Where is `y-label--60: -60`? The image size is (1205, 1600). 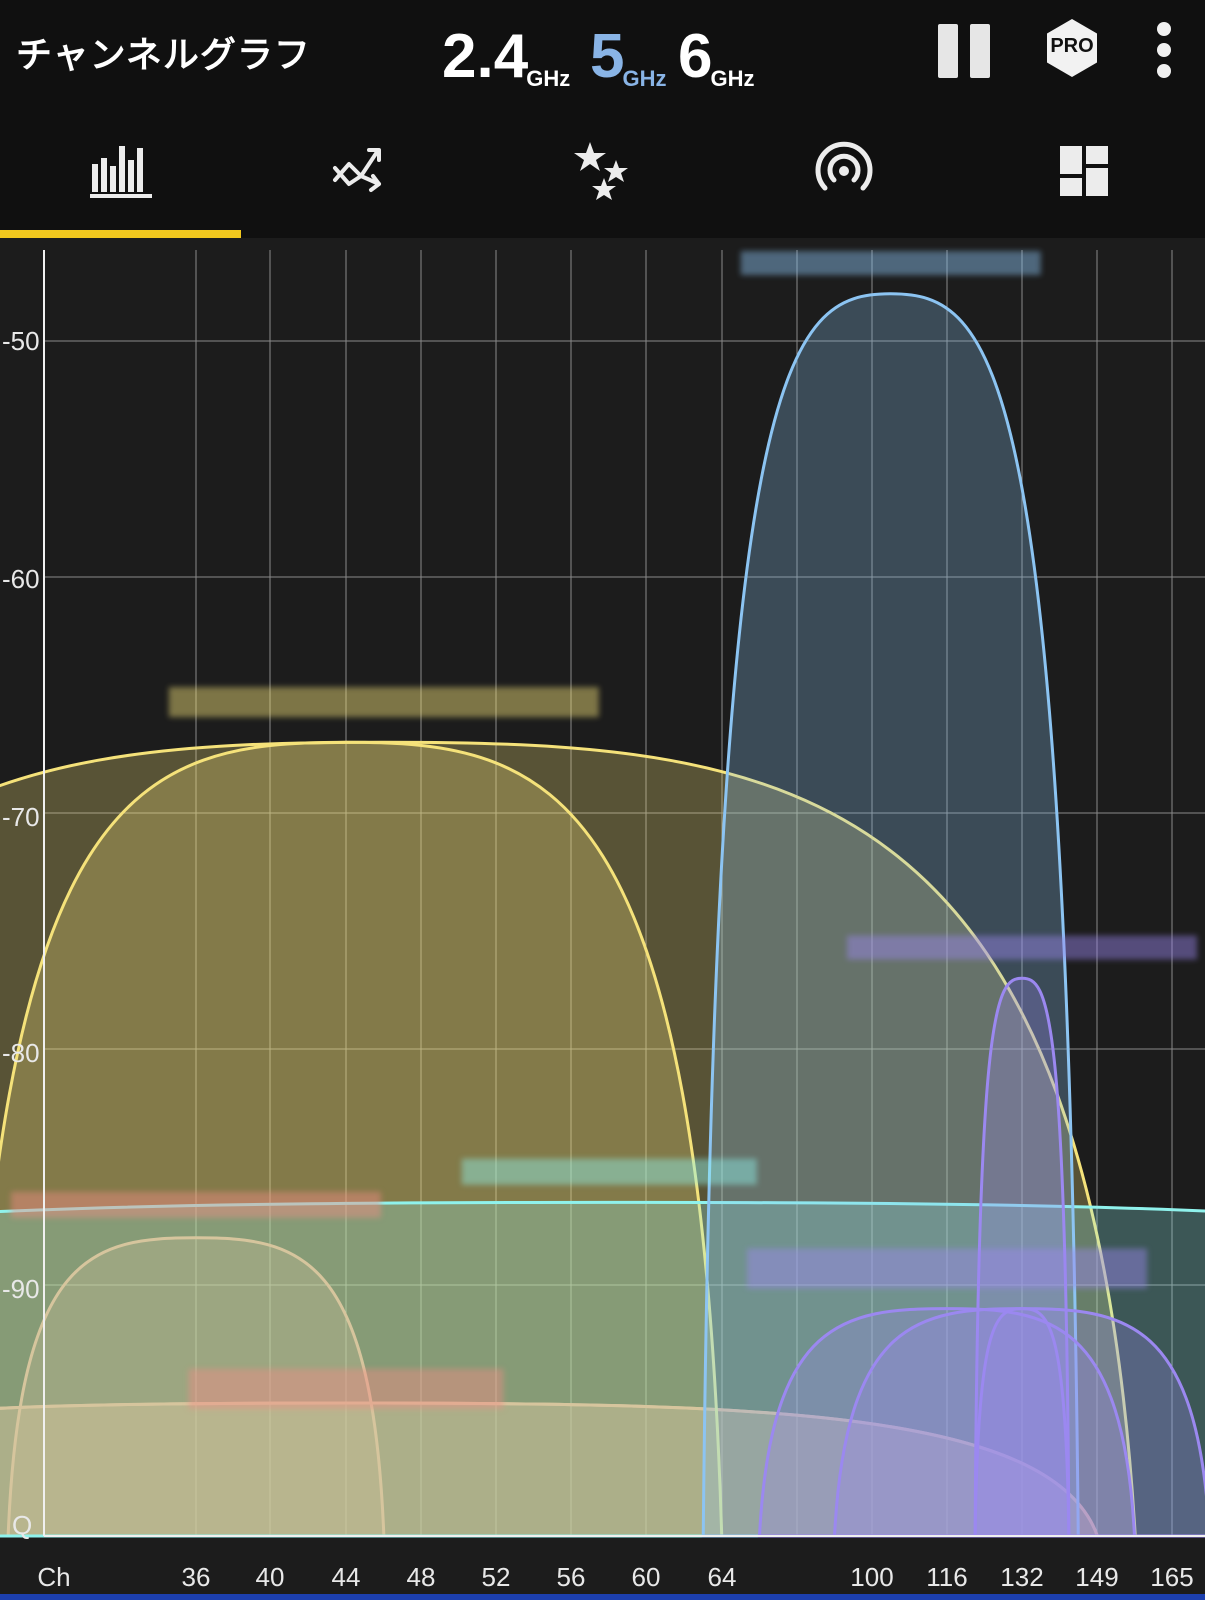
y-label--60: -60 is located at coordinates (21, 579).